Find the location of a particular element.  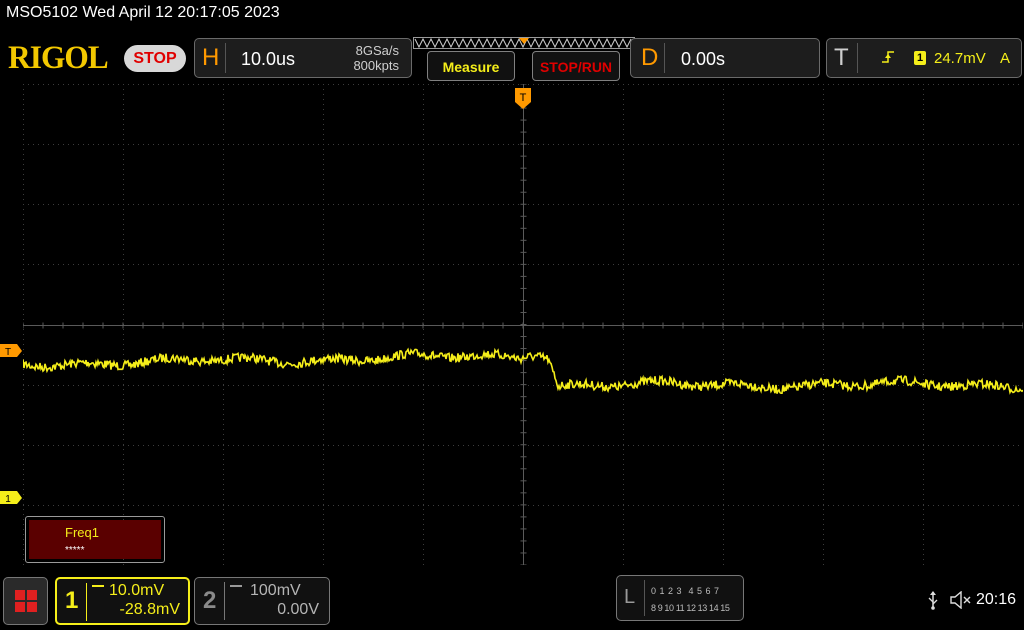

ch1-ground-marker: 1 is located at coordinates (11, 498).